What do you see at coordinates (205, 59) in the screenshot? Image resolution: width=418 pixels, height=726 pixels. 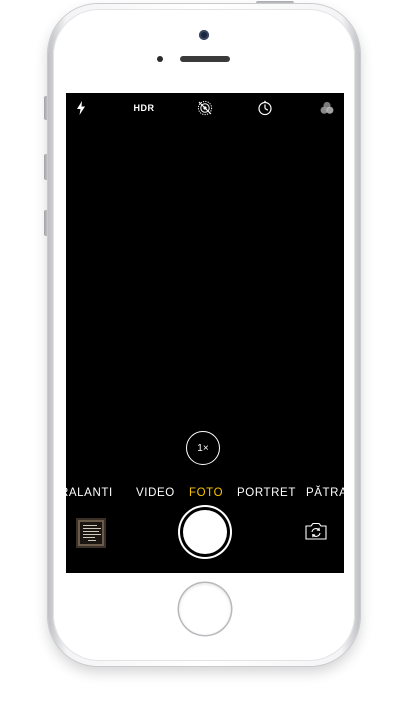 I see `earpiece-speaker` at bounding box center [205, 59].